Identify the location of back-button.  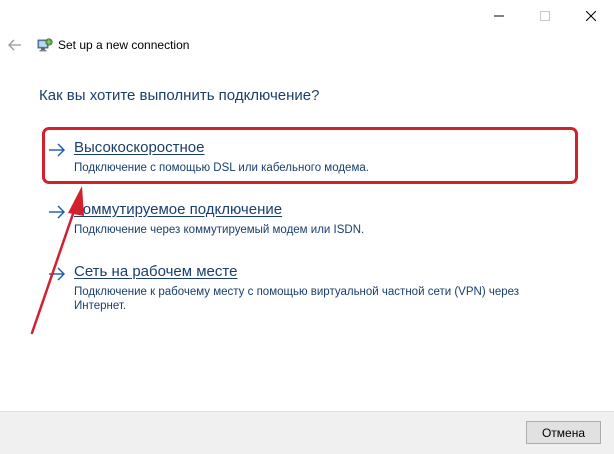
(15, 45).